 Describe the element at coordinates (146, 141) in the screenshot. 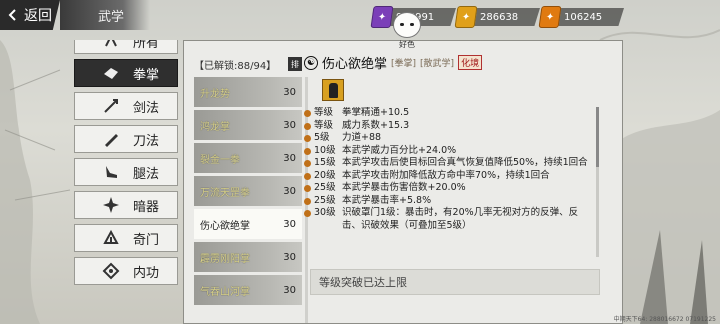

I see `category-blade-label: 刀法` at that location.